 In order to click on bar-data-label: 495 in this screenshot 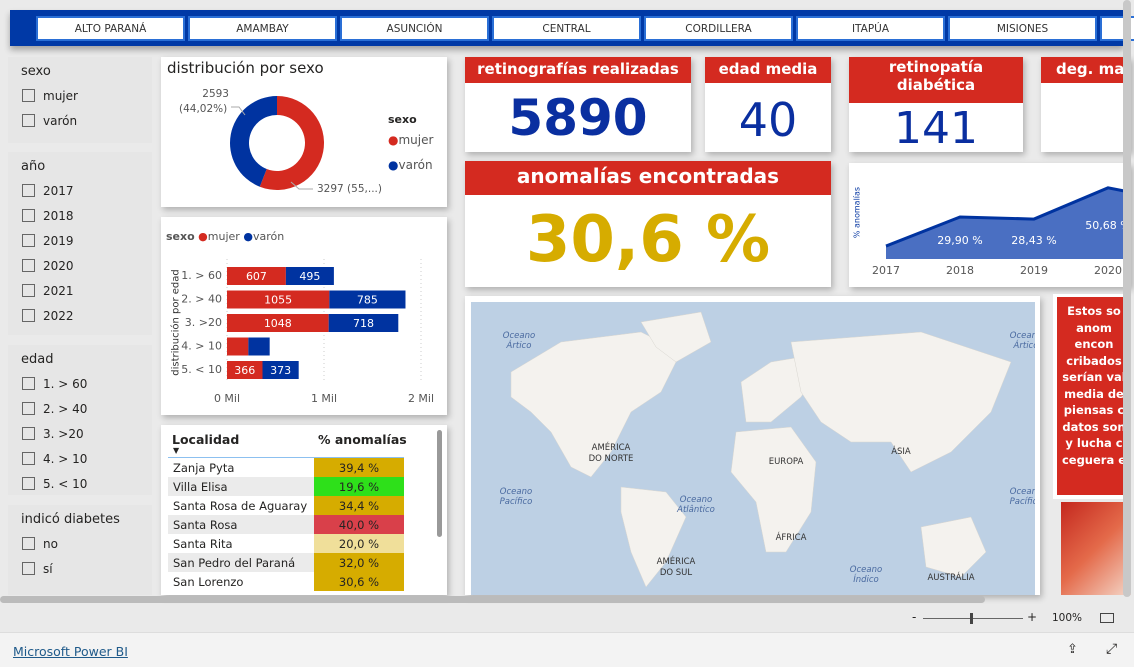, I will do `click(309, 276)`.